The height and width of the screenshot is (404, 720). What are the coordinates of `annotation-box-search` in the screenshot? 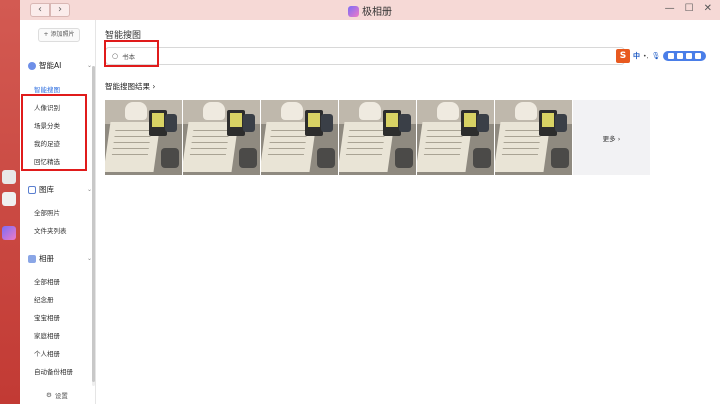 It's located at (131, 53).